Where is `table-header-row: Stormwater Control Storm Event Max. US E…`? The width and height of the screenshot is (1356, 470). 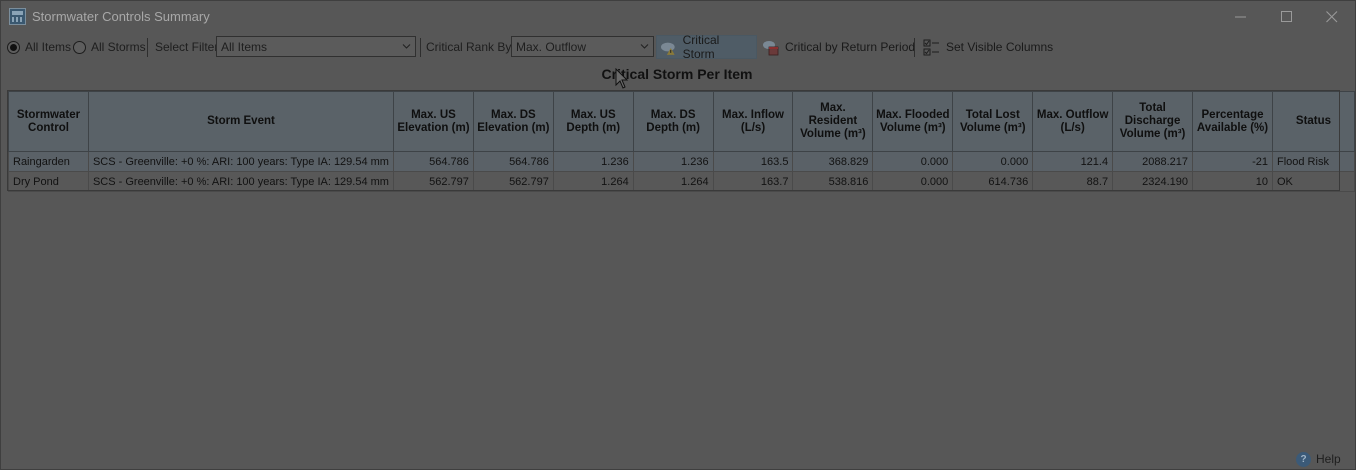 table-header-row: Stormwater Control Storm Event Max. US E… is located at coordinates (682, 121).